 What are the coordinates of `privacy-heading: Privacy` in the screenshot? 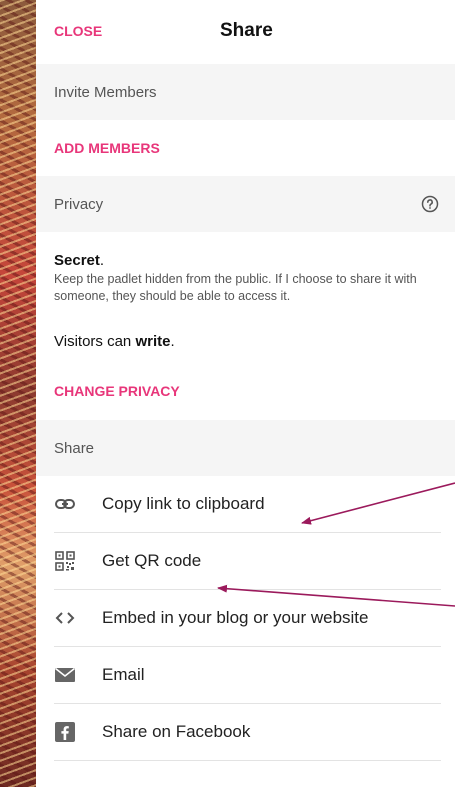 It's located at (245, 204).